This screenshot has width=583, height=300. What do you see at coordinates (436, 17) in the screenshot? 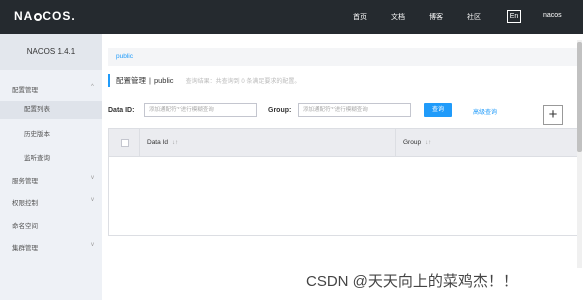
I see `nav-blog-link: 博客` at bounding box center [436, 17].